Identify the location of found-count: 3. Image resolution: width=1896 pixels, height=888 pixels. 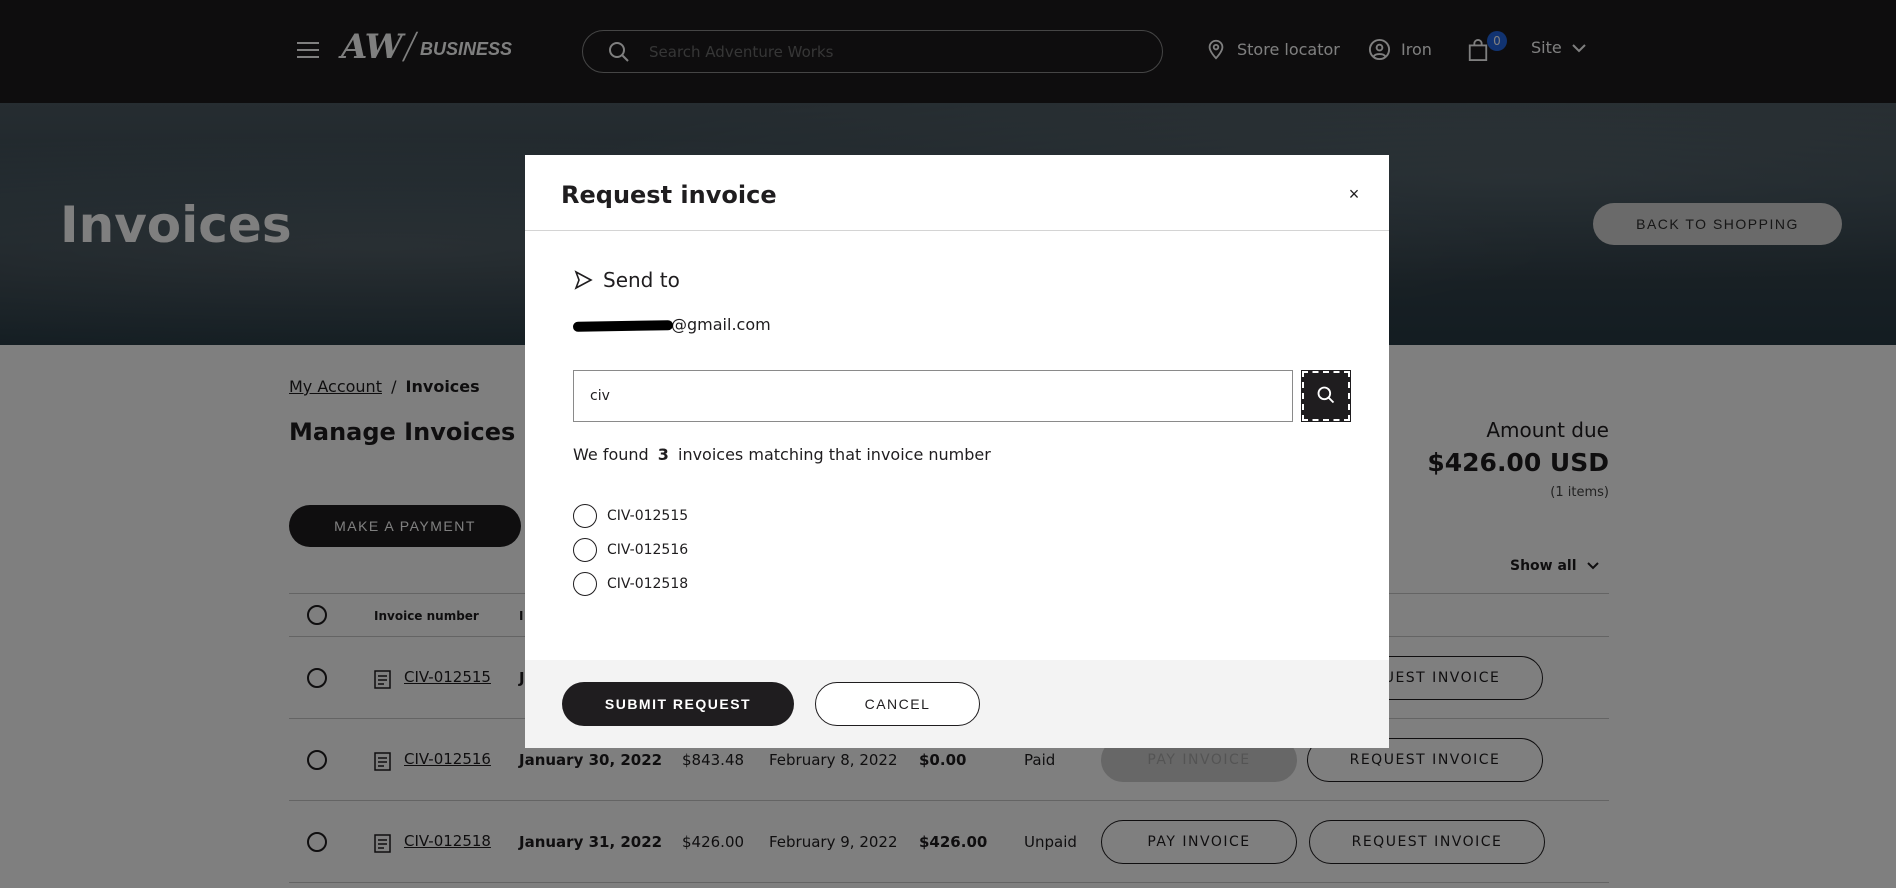
(663, 454).